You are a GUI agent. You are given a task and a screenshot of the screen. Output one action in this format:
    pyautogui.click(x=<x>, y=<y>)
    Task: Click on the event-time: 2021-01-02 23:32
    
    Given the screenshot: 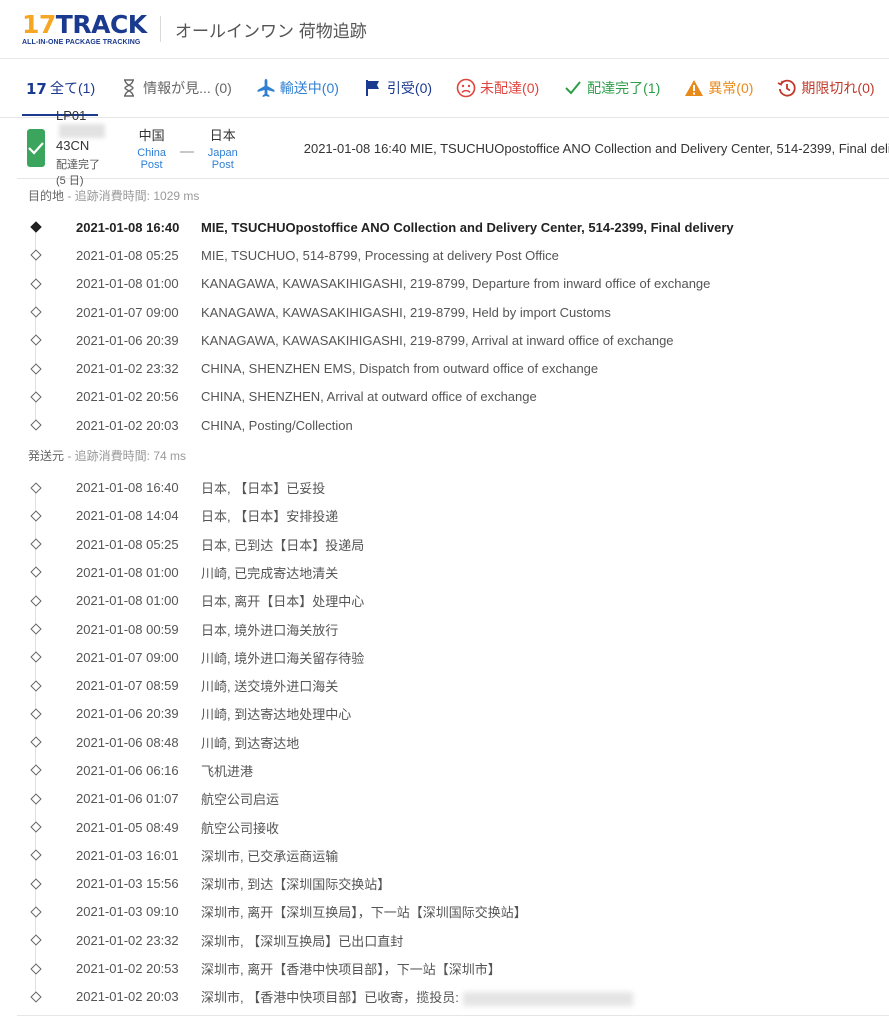 What is the action you would take?
    pyautogui.click(x=127, y=369)
    